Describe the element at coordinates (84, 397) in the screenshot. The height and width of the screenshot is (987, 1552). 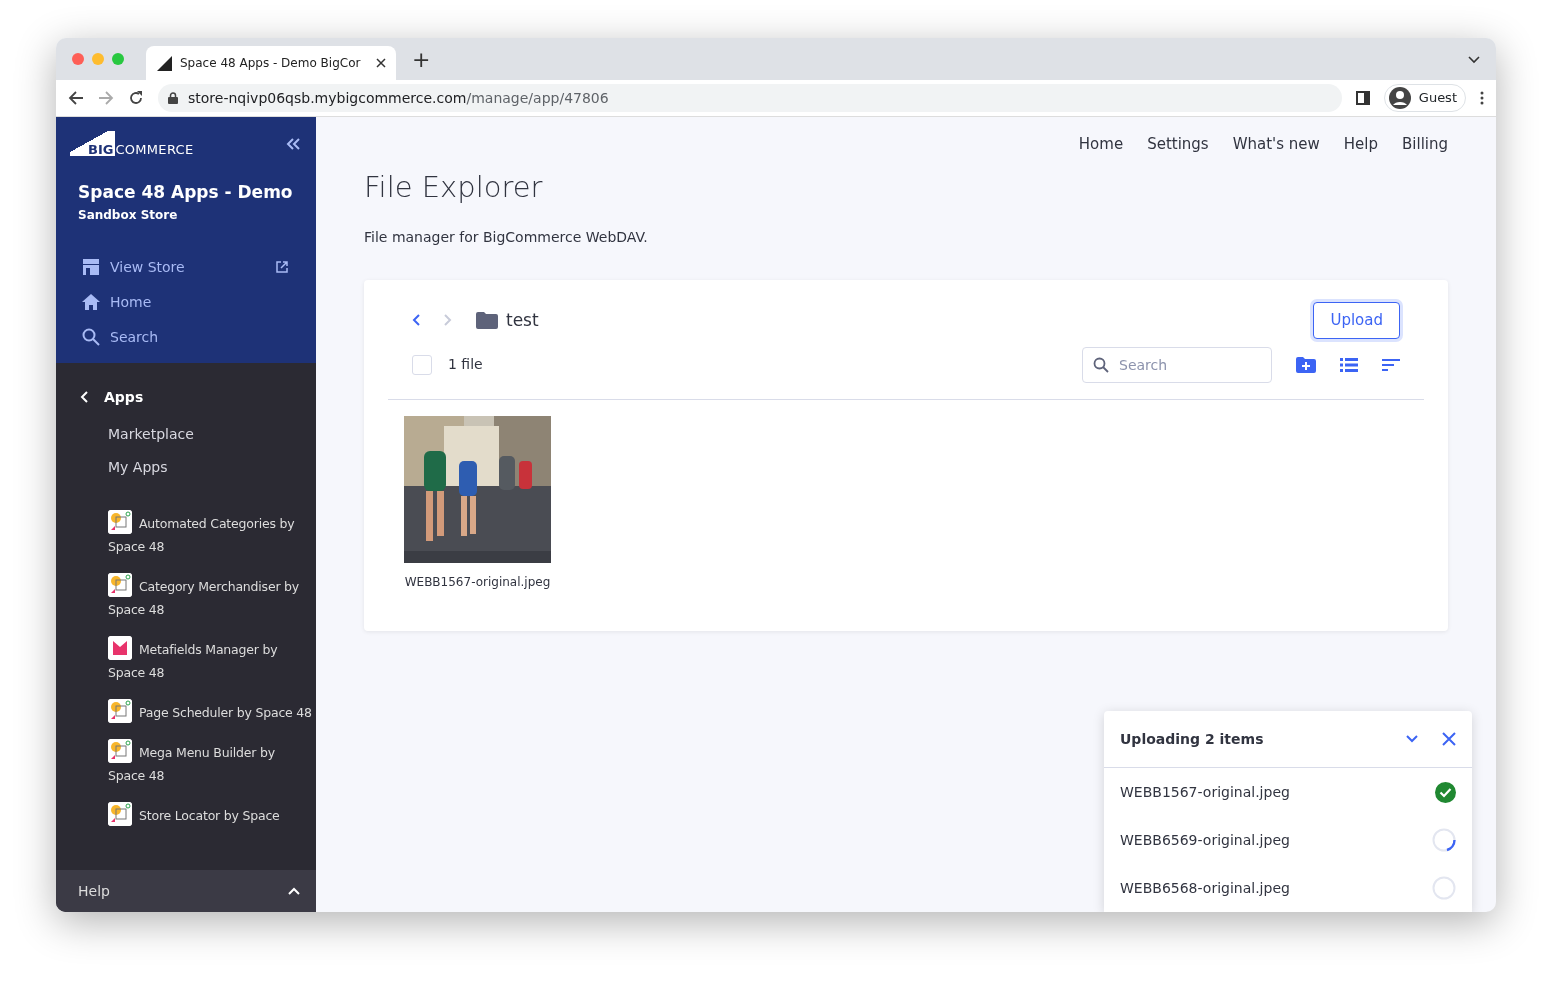
I see `chevron-left-icon` at that location.